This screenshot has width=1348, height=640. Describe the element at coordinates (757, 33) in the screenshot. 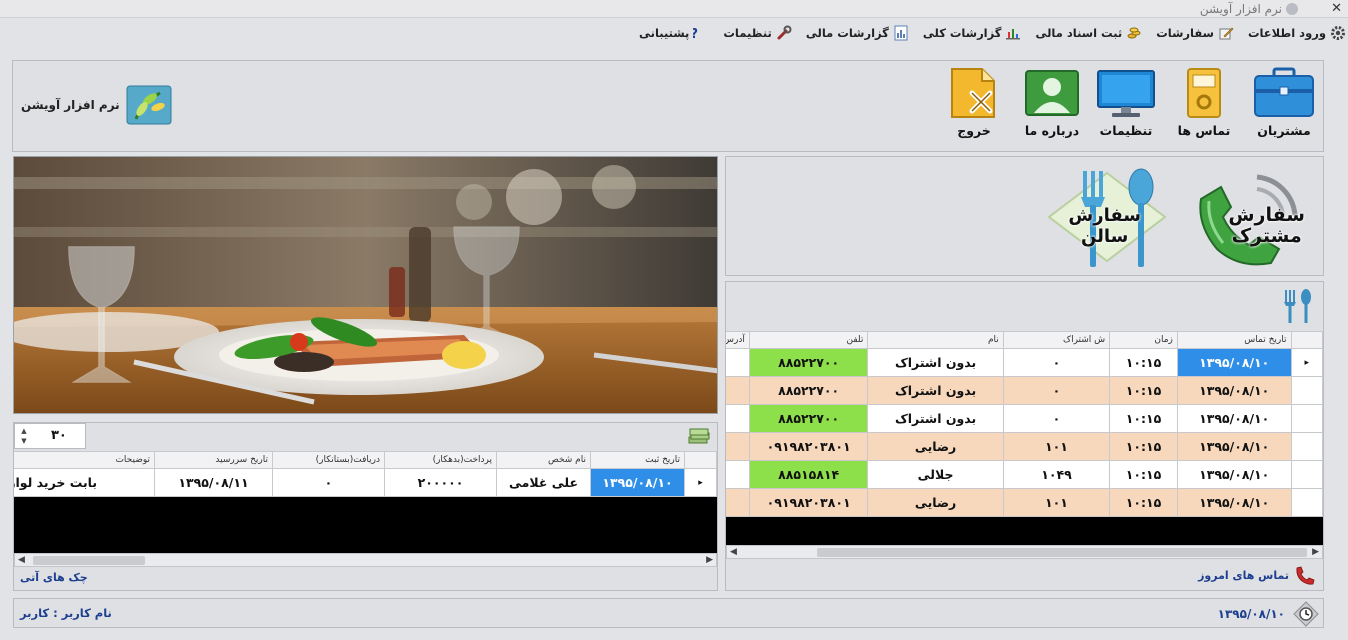

I see `menu-item-settings: تنظیمات` at that location.